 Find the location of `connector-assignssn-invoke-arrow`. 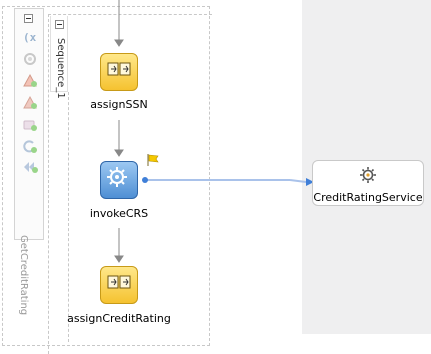

connector-assignssn-invoke-arrow is located at coordinates (119, 153).